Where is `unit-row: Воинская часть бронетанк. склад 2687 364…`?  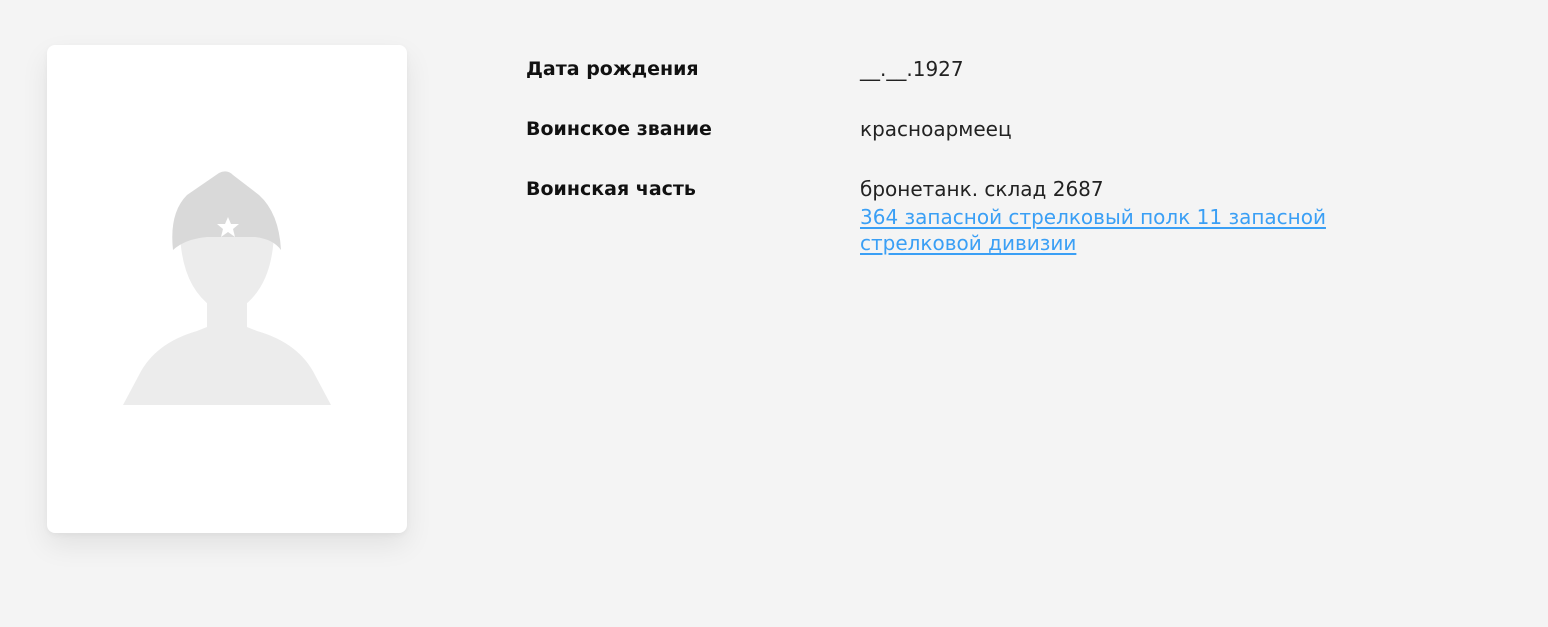
unit-row: Воинская часть бронетанк. склад 2687 364… is located at coordinates (1026, 215).